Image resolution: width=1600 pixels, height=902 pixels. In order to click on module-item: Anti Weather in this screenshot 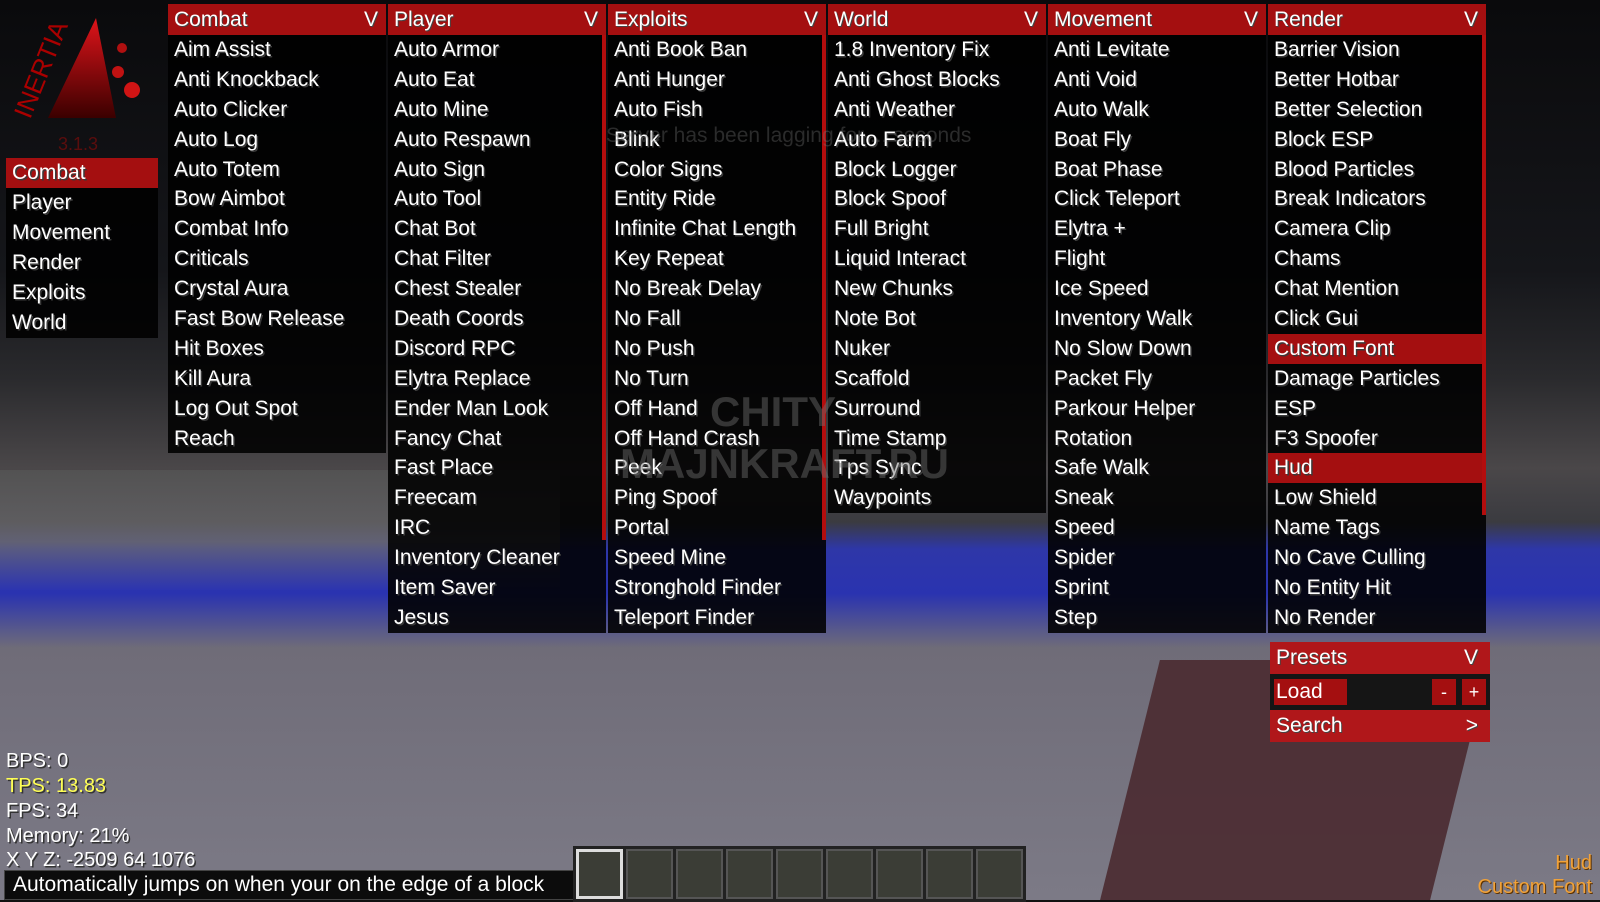, I will do `click(937, 110)`.